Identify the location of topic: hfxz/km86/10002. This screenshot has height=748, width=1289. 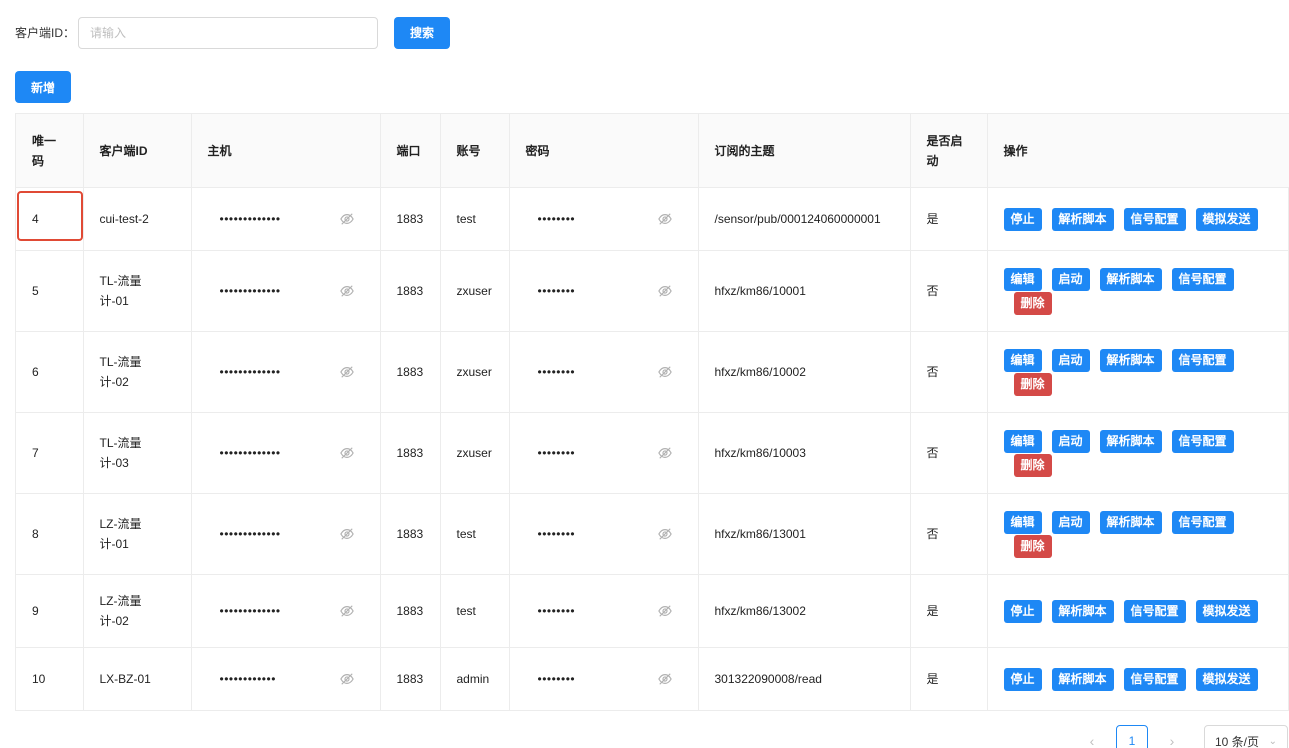
(760, 372).